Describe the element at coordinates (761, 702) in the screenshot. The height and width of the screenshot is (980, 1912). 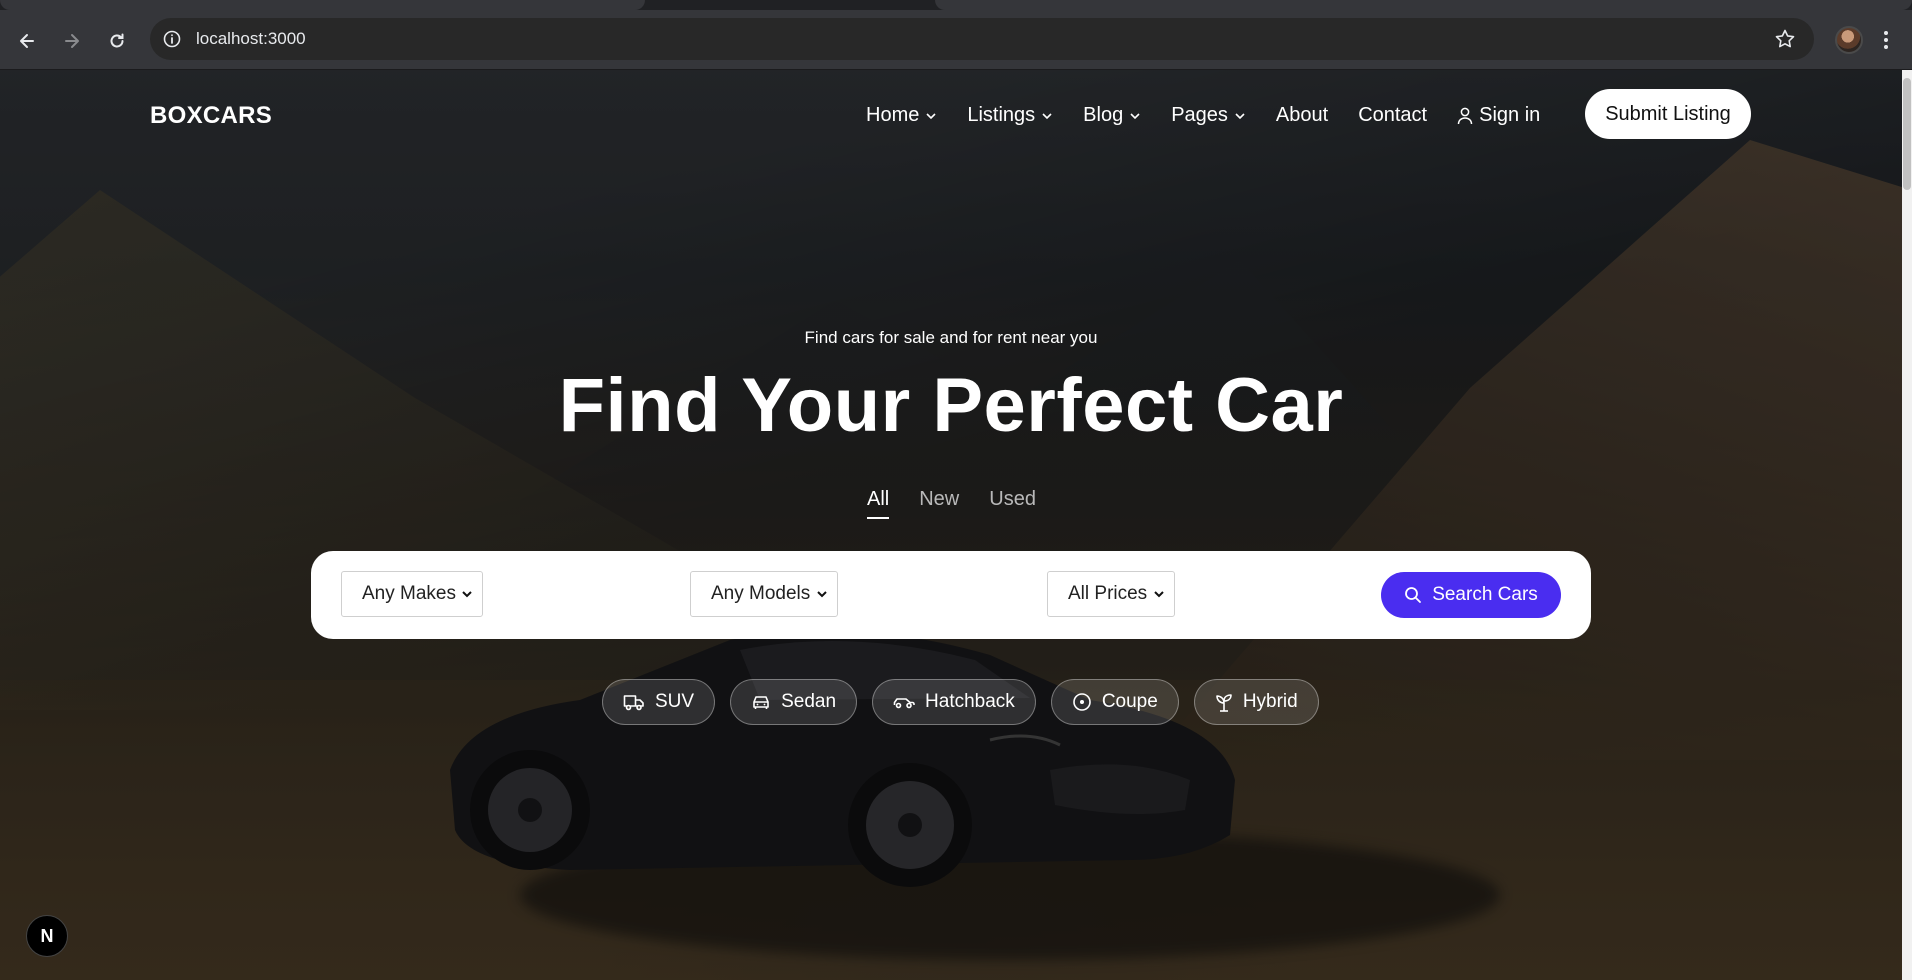
I see `car-front-icon` at that location.